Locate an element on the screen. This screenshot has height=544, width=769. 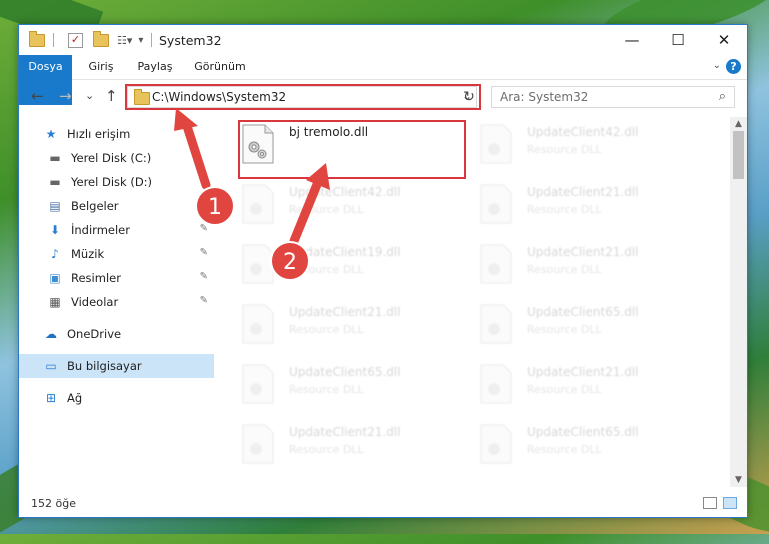
window-title: System32 is located at coordinates (190, 40).